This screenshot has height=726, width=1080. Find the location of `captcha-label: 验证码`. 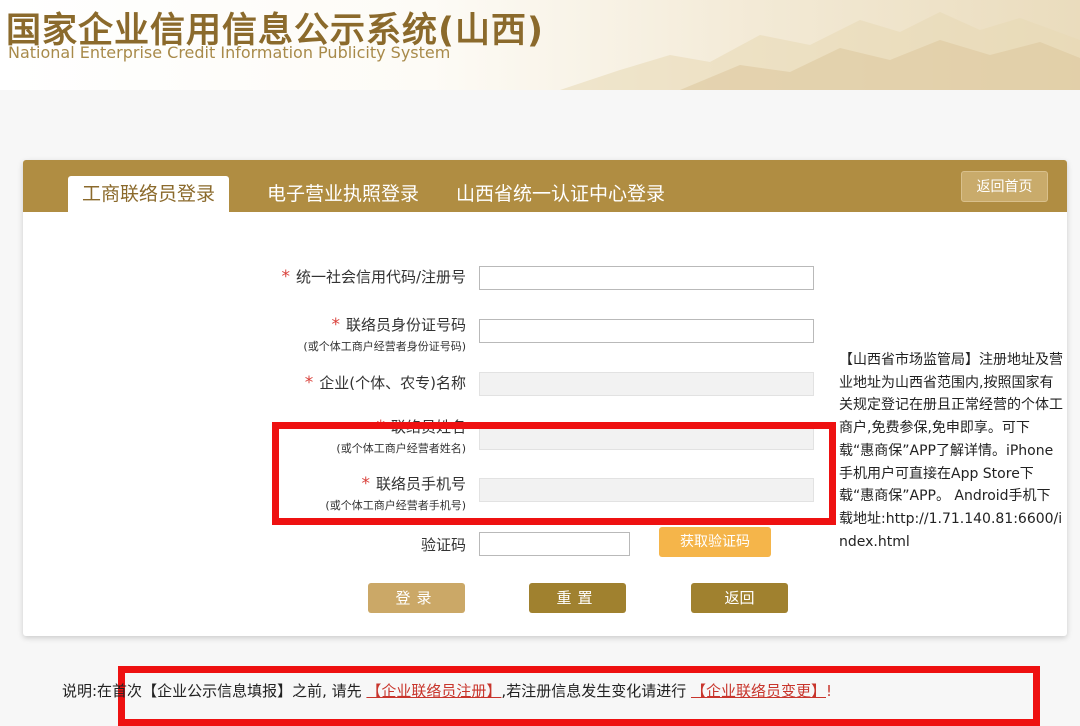

captcha-label: 验证码 is located at coordinates (443, 545).